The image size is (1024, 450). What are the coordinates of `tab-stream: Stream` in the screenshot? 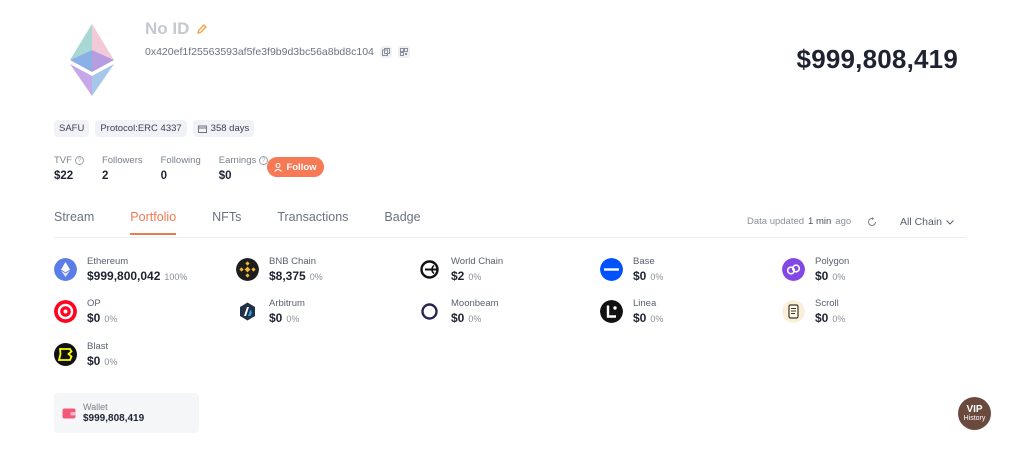 It's located at (74, 222).